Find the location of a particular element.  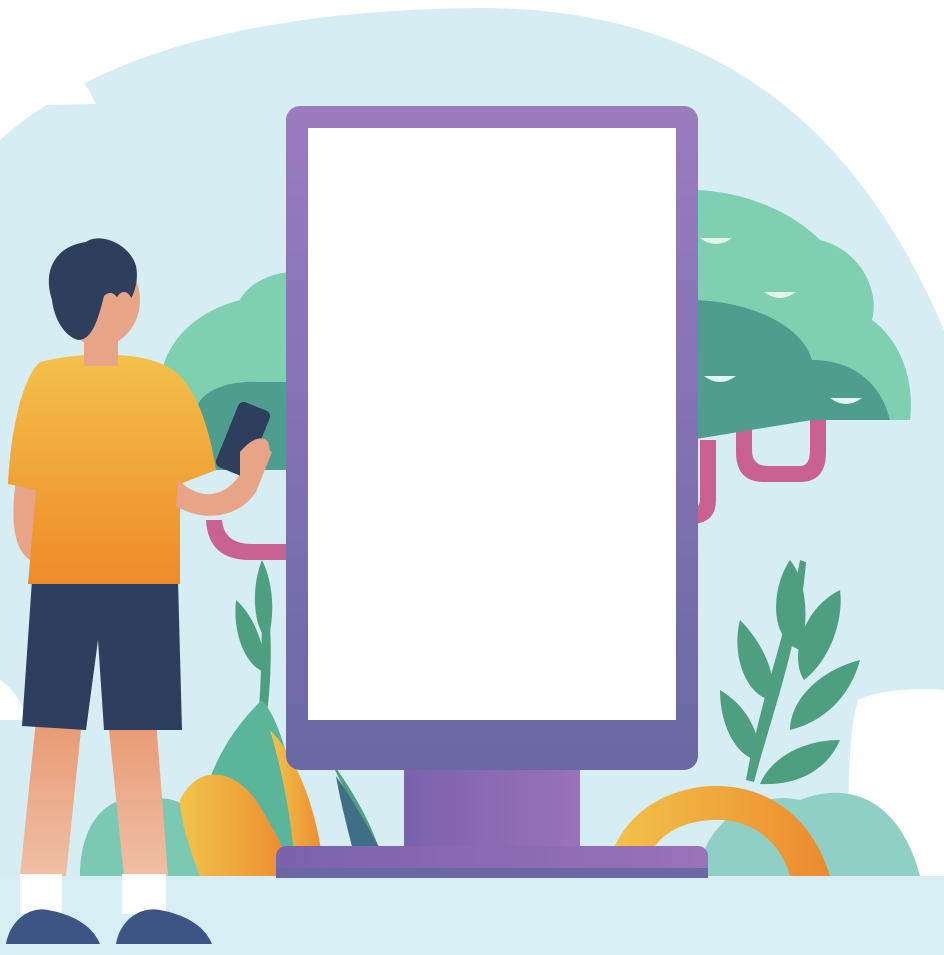

cloud-icon is located at coordinates (48, 68).